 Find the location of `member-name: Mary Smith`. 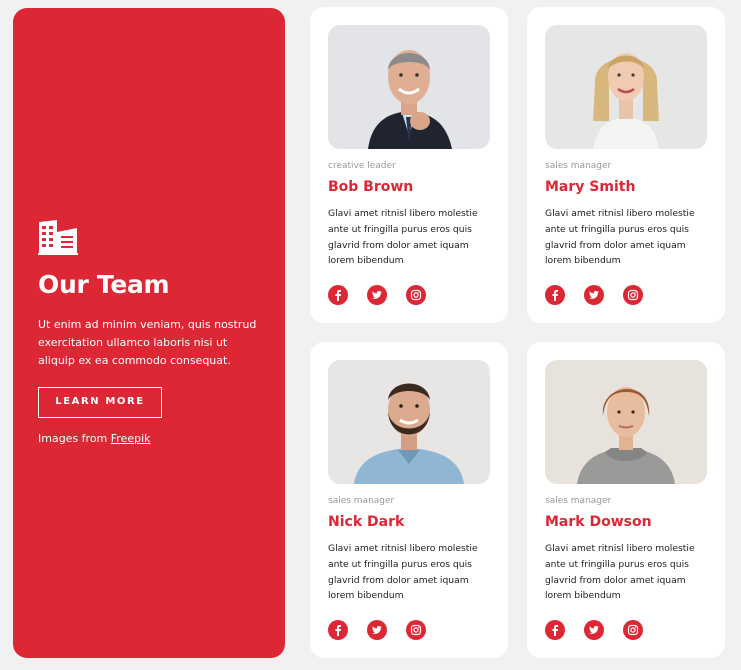

member-name: Mary Smith is located at coordinates (590, 187).